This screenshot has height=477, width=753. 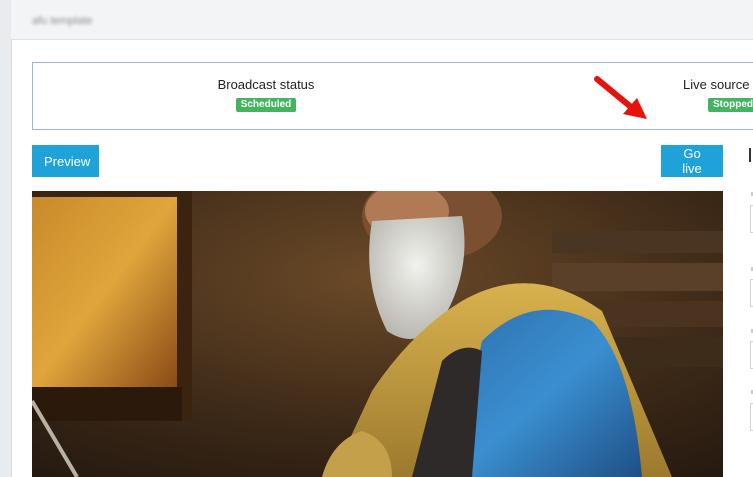 I want to click on broadcast-status-label: Broadcast status, so click(x=266, y=84).